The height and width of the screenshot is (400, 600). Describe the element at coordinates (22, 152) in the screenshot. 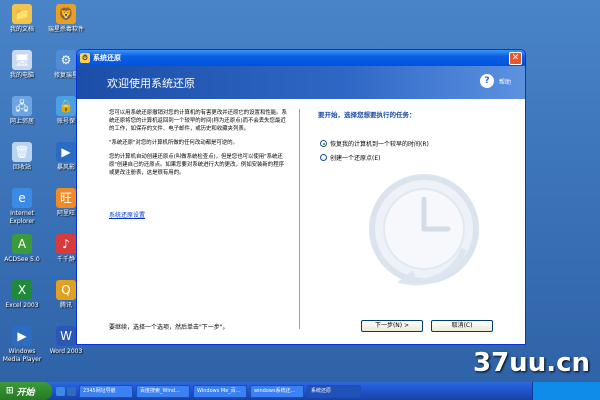

I see `desktop-app-icon: 🗑` at that location.